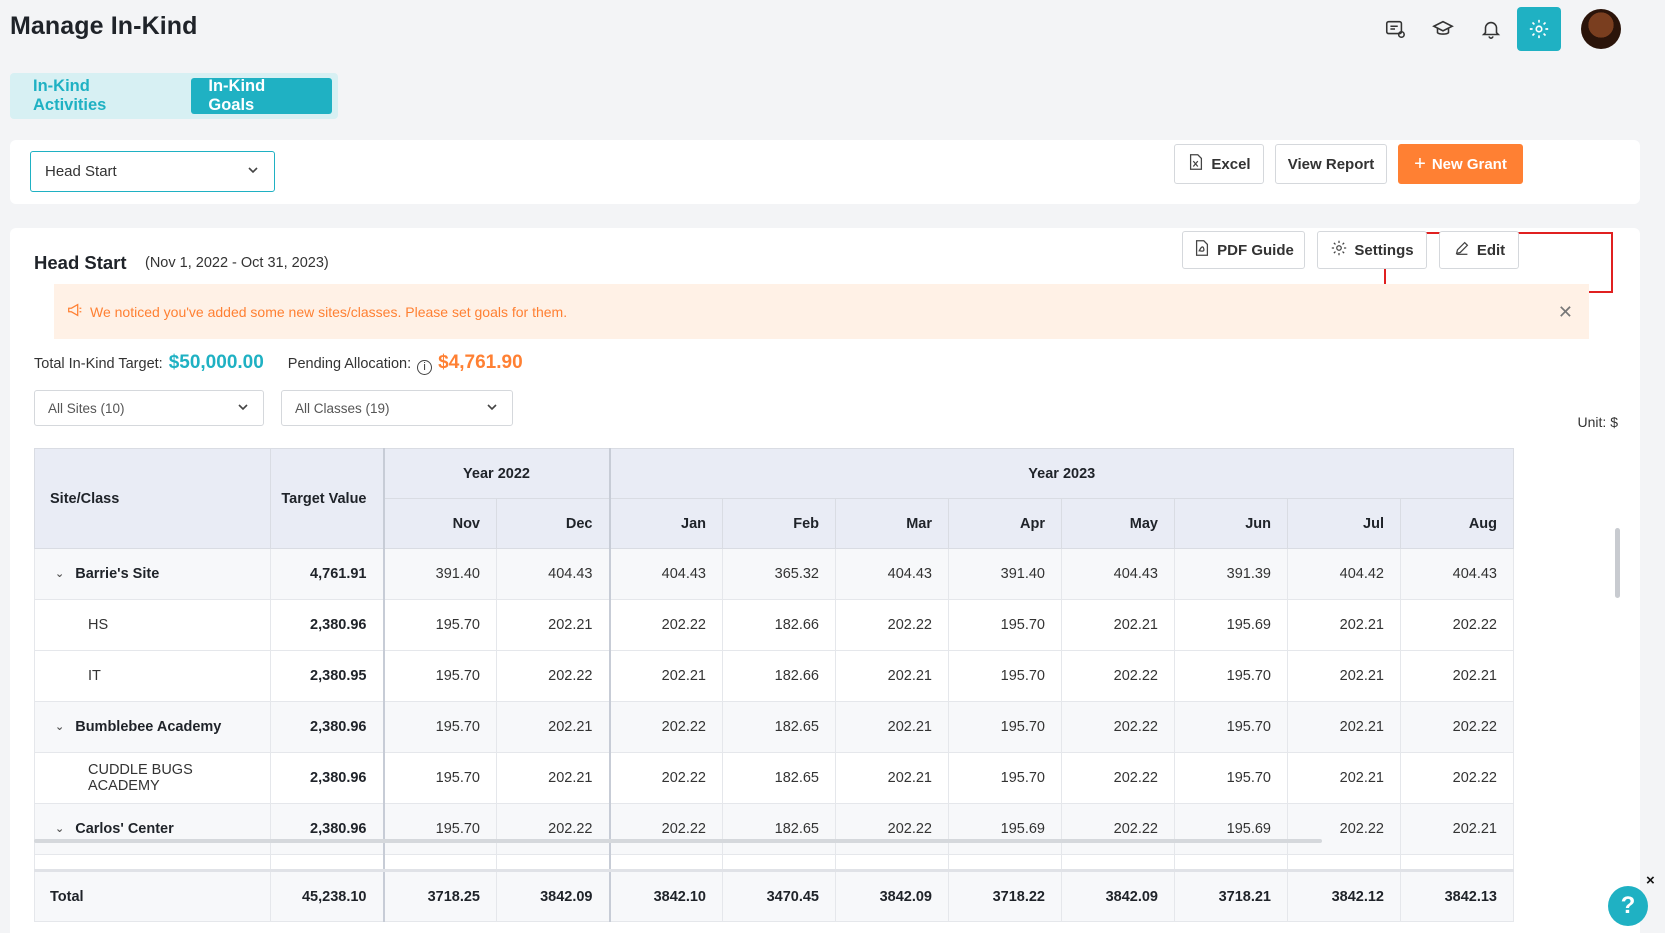  Describe the element at coordinates (1372, 250) in the screenshot. I see `settings-button: Settings` at that location.